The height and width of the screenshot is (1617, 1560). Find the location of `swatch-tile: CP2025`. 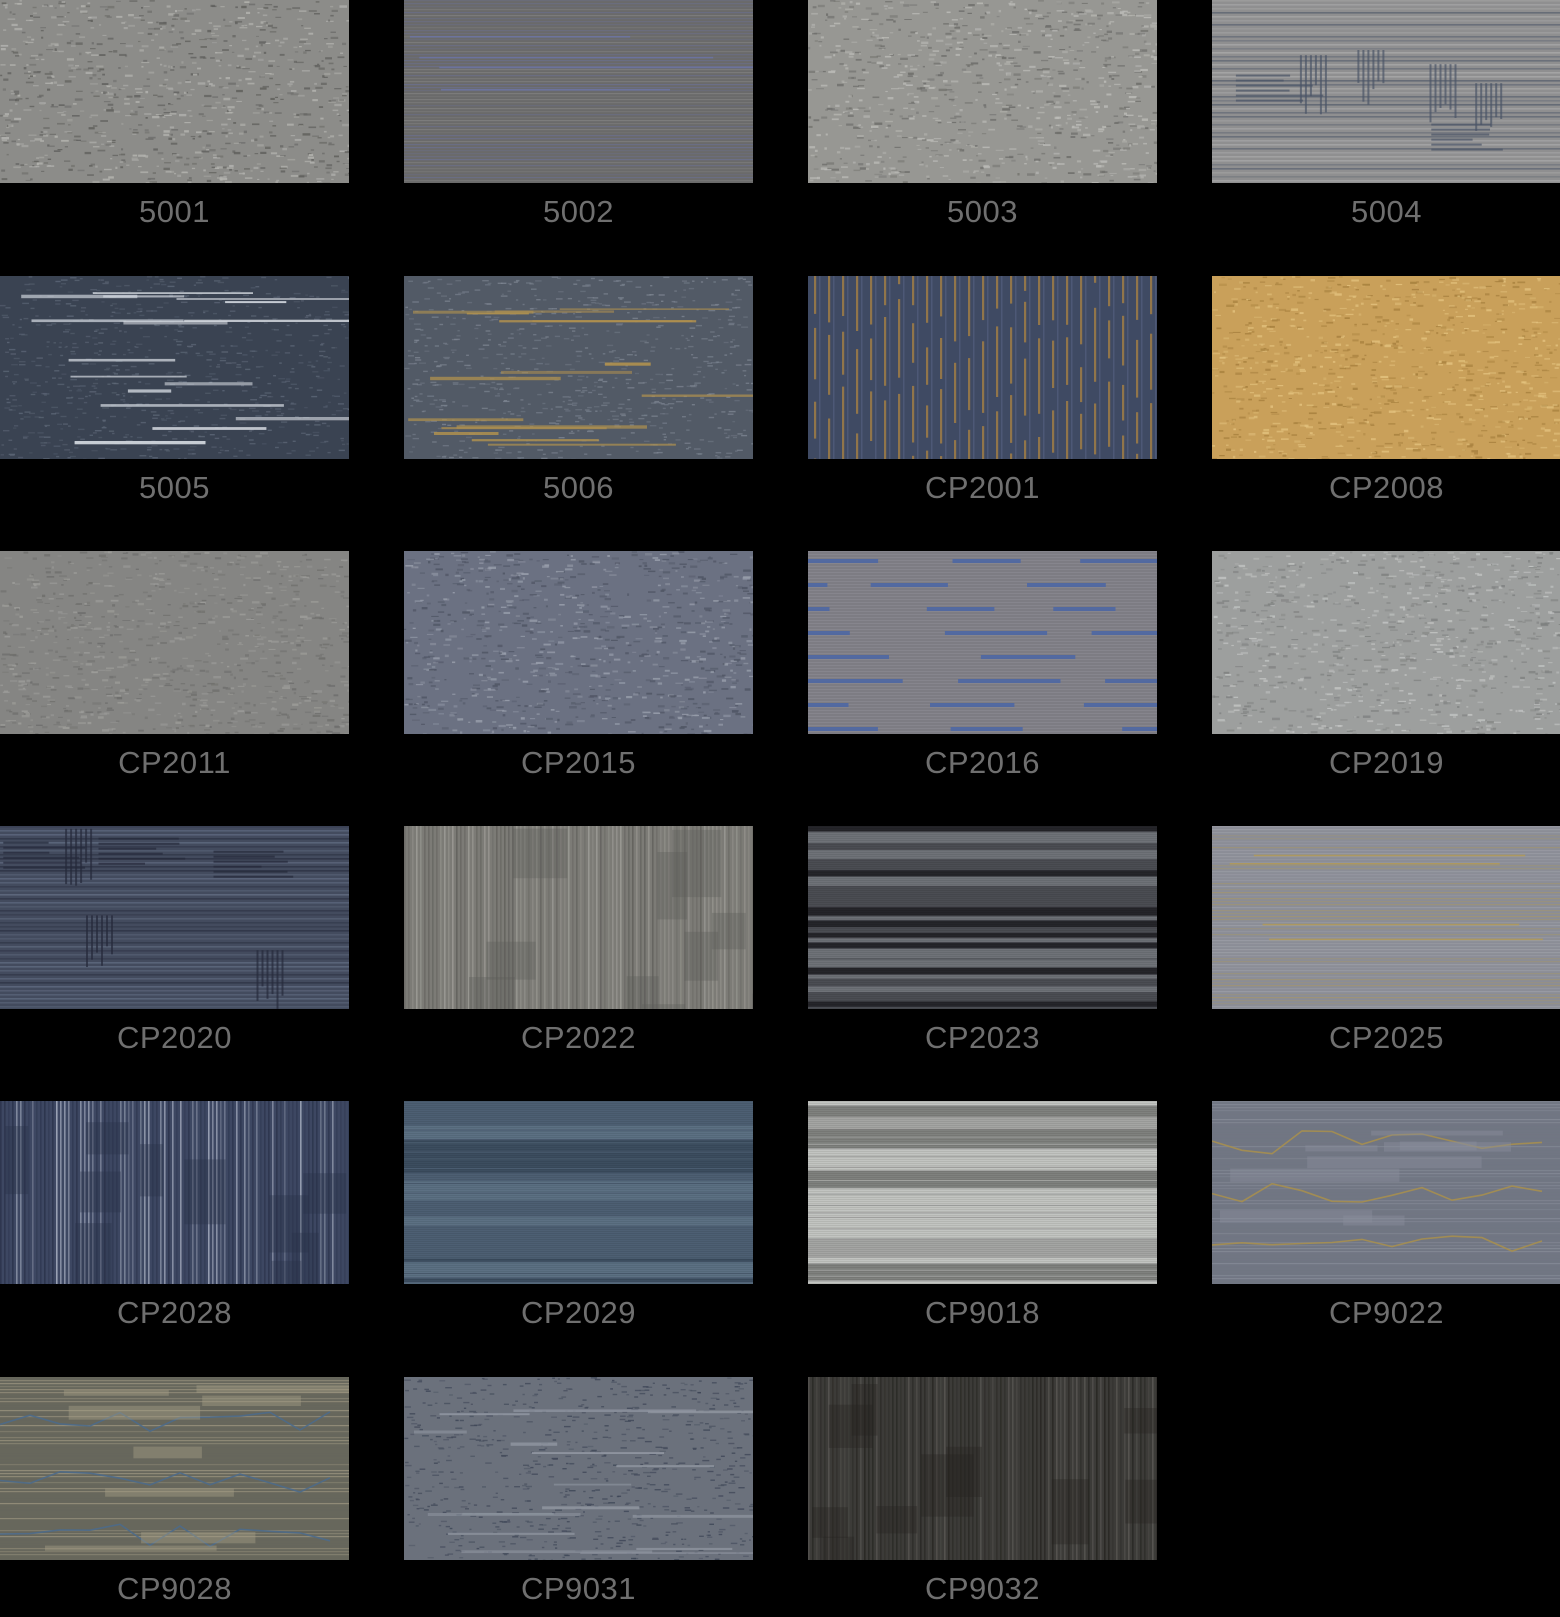

swatch-tile: CP2025 is located at coordinates (1386, 946).